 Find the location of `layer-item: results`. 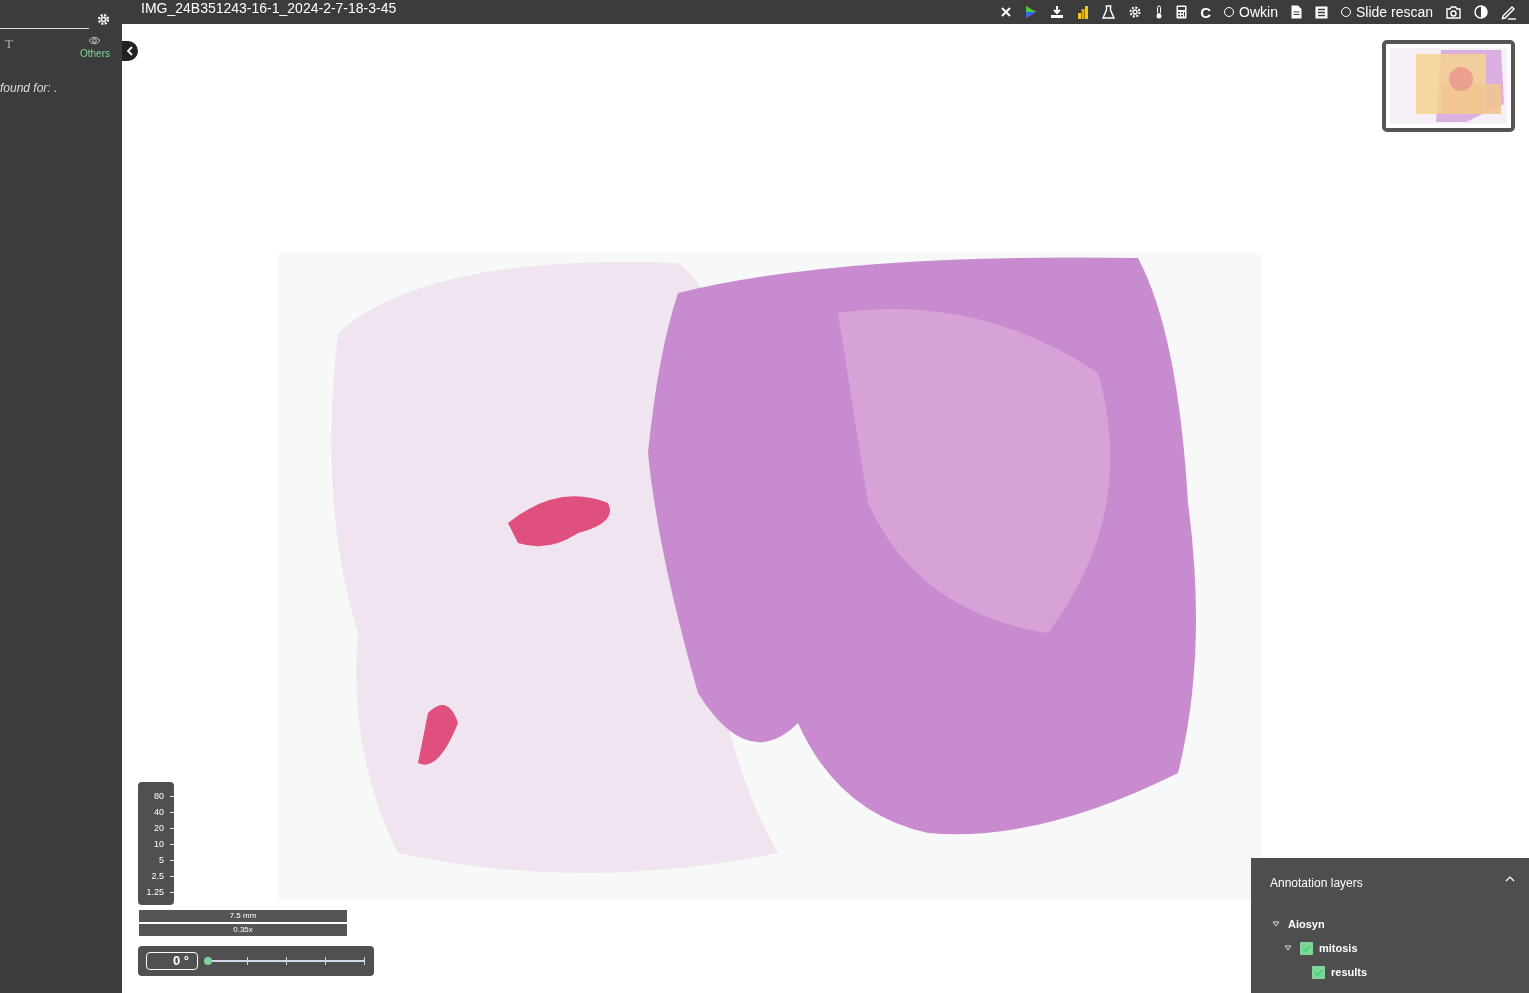

layer-item: results is located at coordinates (1392, 972).